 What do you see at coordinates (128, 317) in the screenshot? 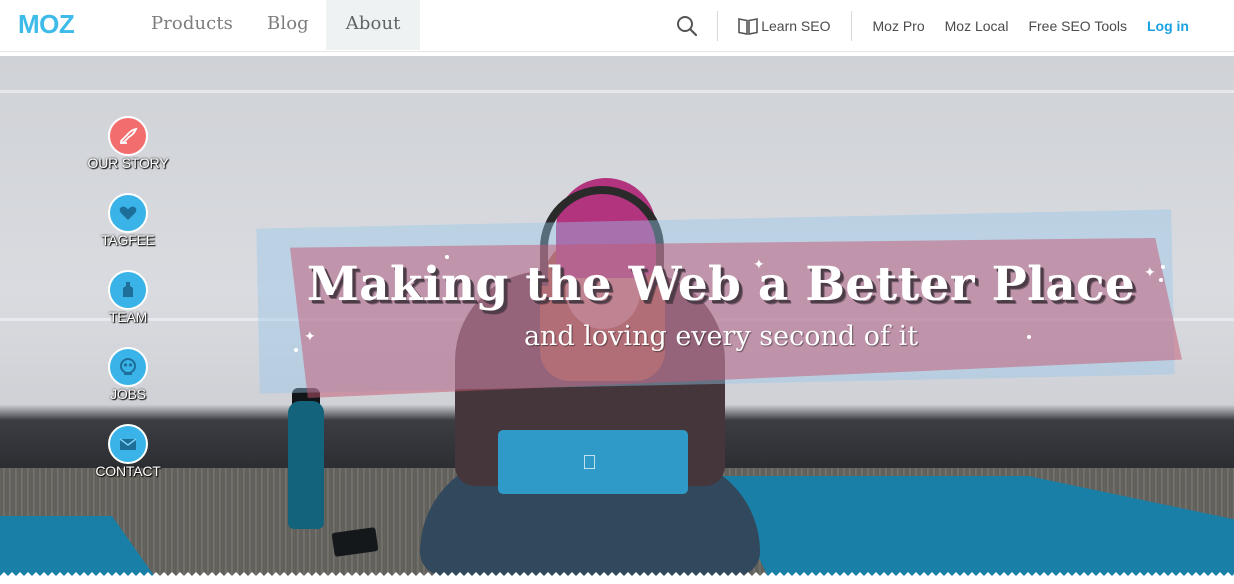
I see `side-item-label: TEAM` at bounding box center [128, 317].